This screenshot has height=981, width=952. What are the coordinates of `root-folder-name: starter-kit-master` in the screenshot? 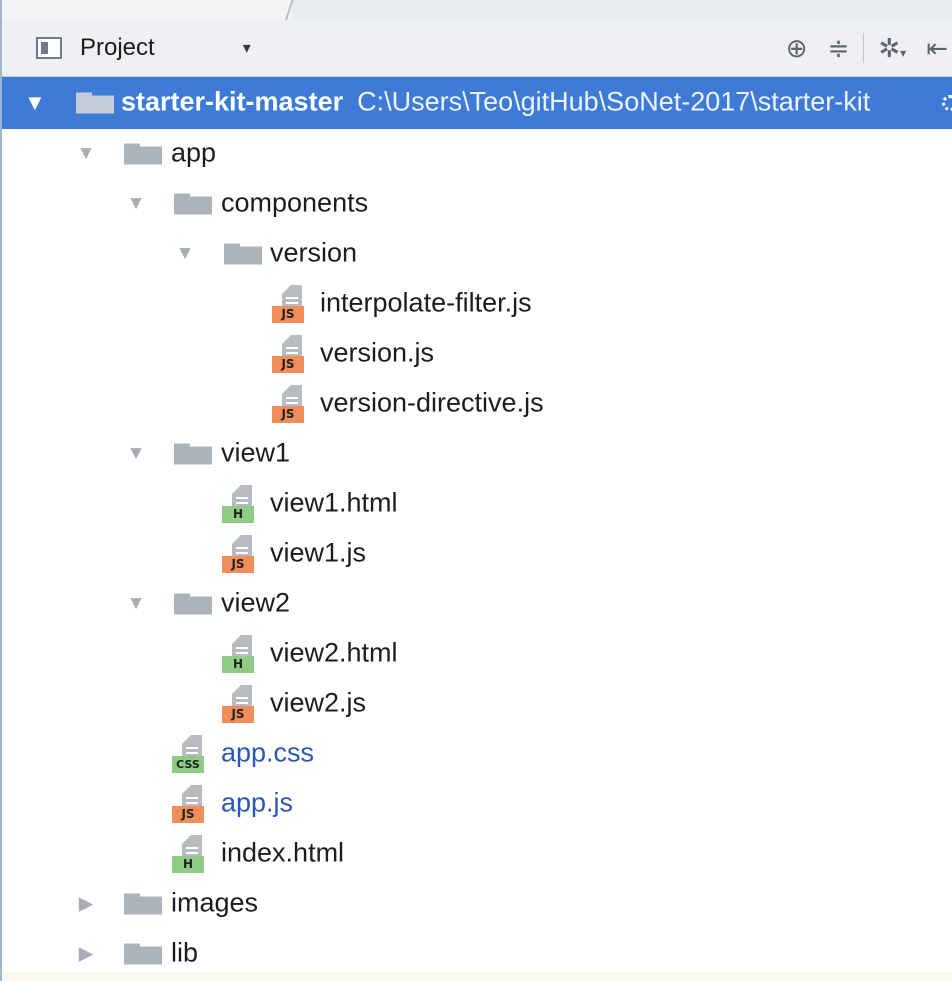 It's located at (232, 101).